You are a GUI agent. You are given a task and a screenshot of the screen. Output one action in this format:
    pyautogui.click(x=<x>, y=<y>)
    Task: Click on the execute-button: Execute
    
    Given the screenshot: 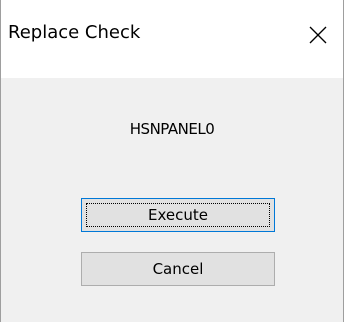 What is the action you would take?
    pyautogui.click(x=178, y=215)
    